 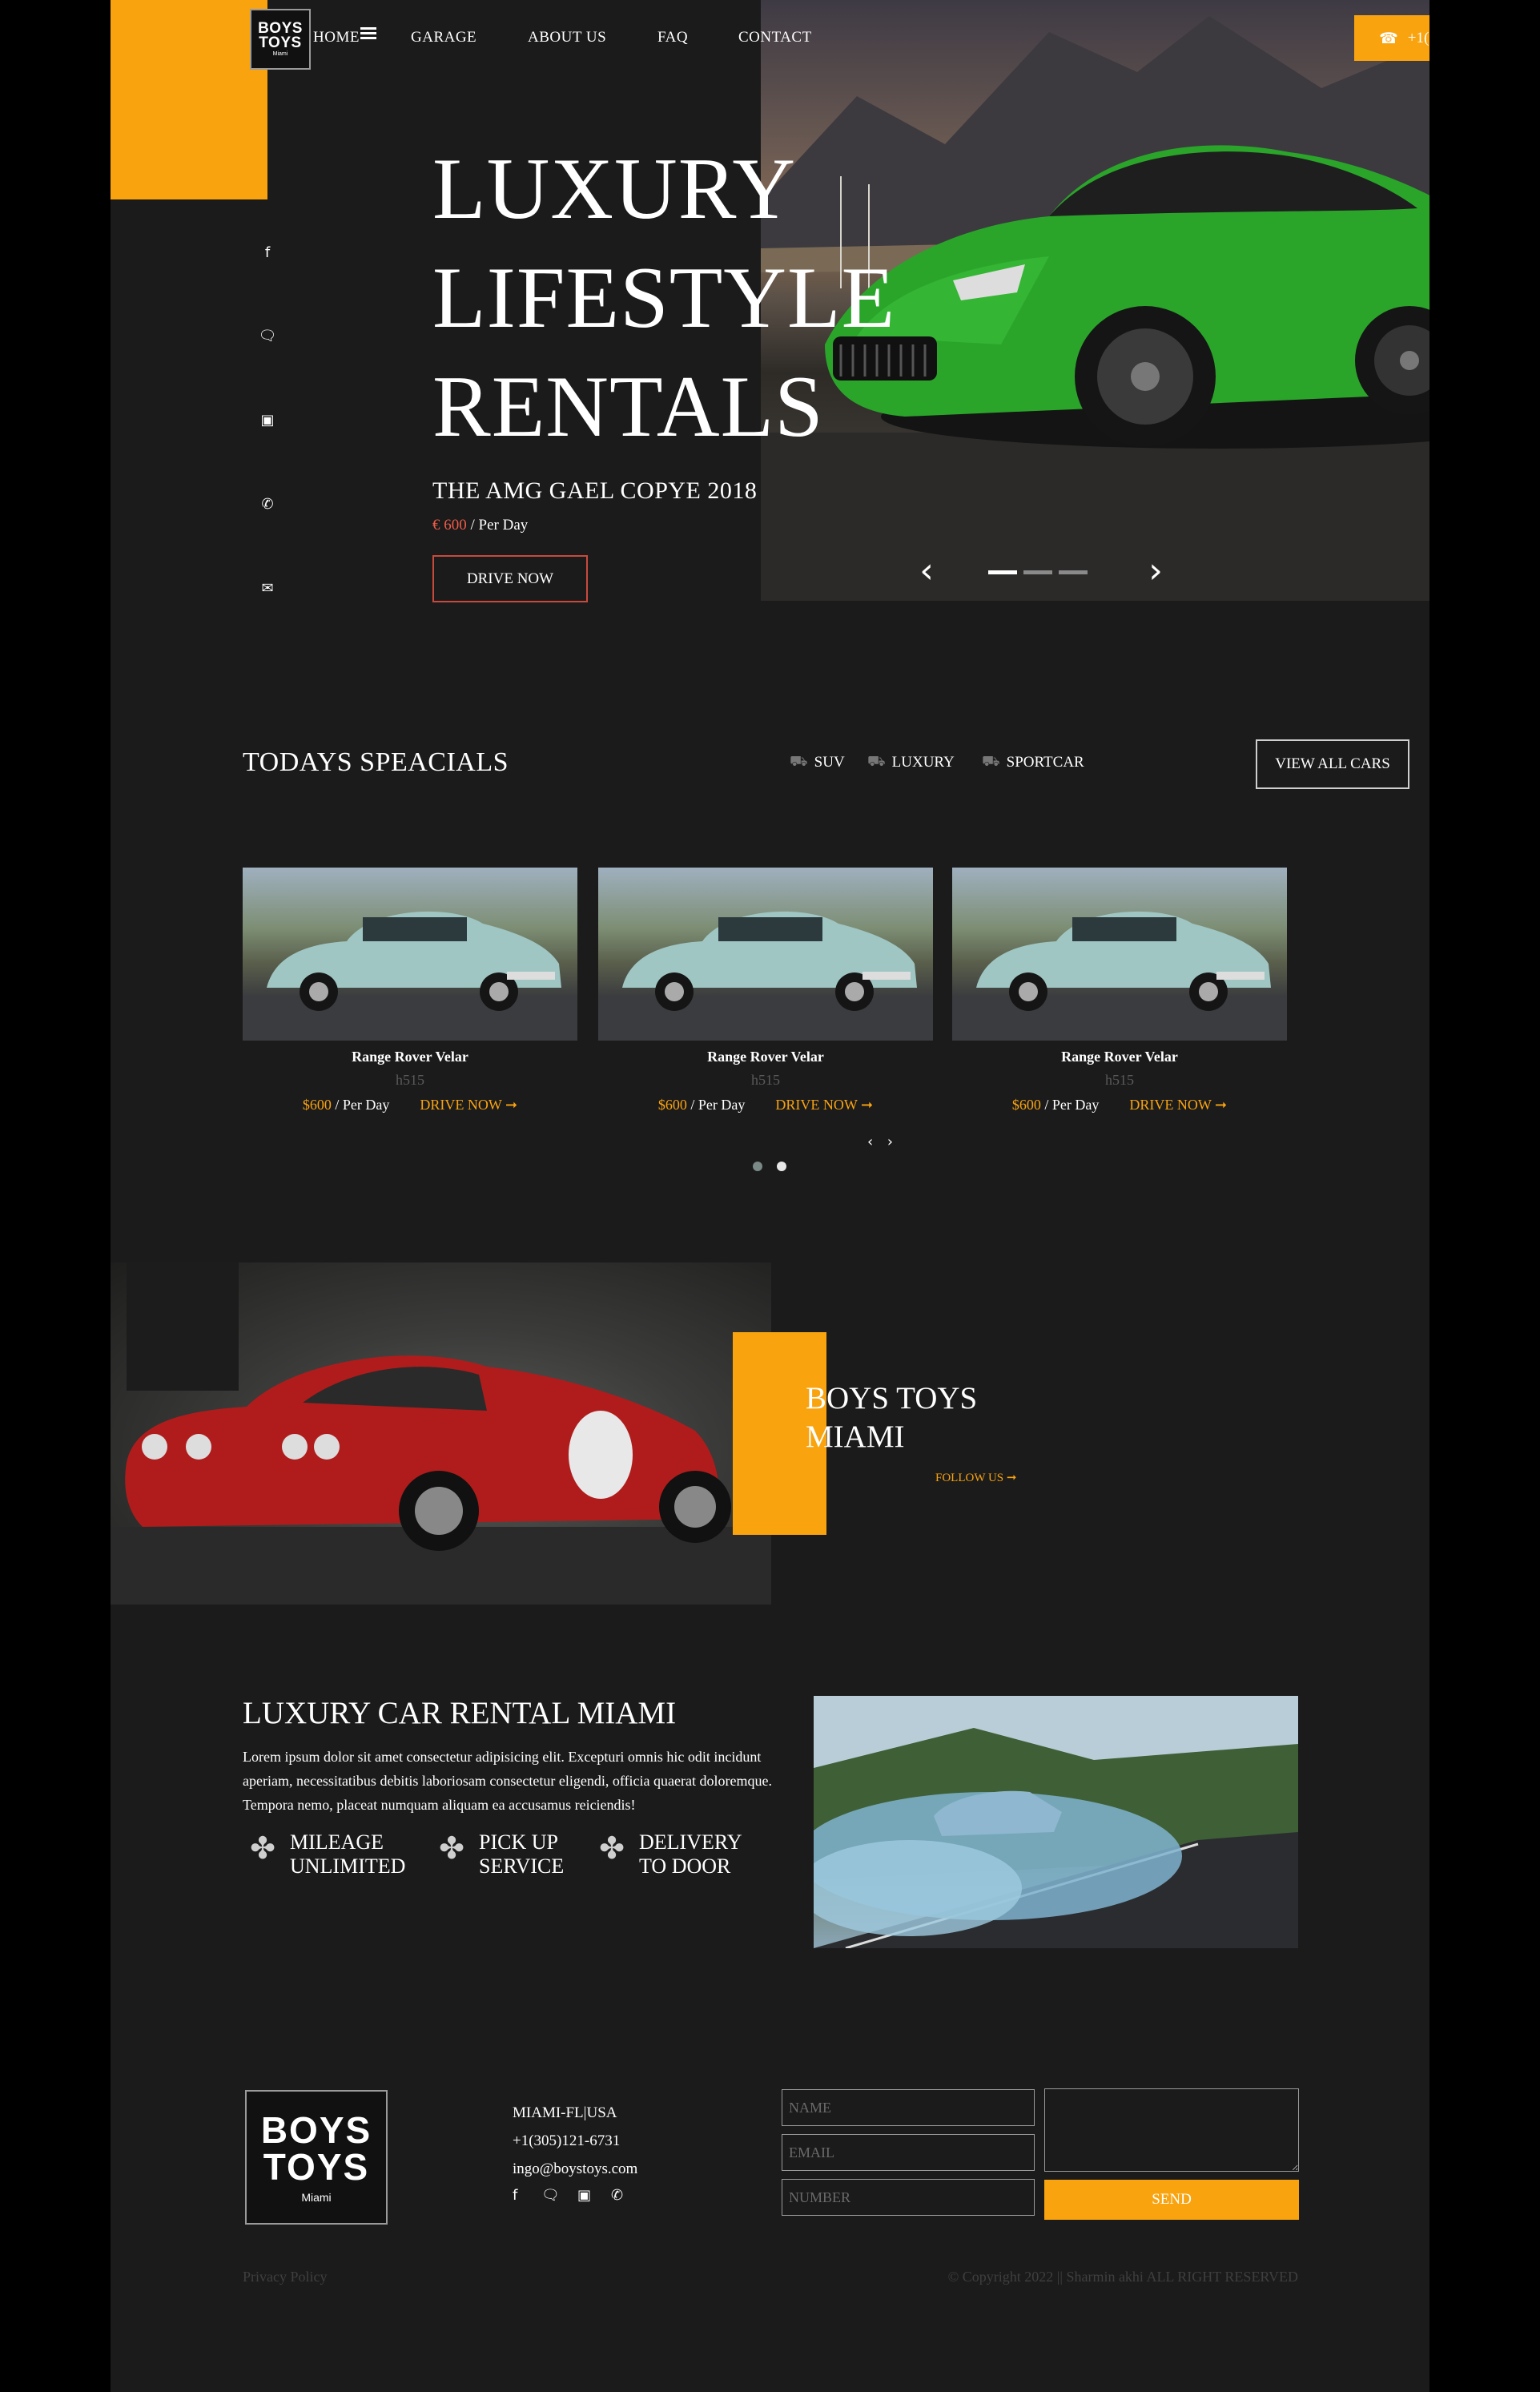 I want to click on filter-suv: ⛟ SUV, so click(x=817, y=762).